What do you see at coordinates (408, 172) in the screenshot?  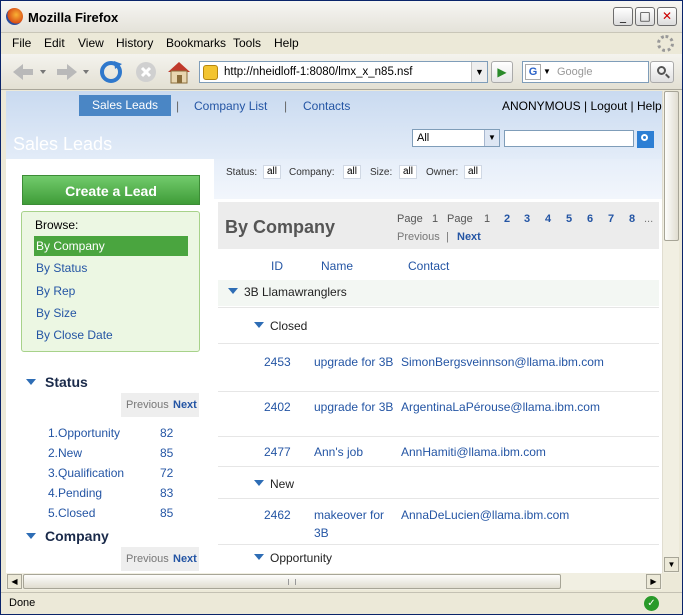 I see `size-filter-value: all` at bounding box center [408, 172].